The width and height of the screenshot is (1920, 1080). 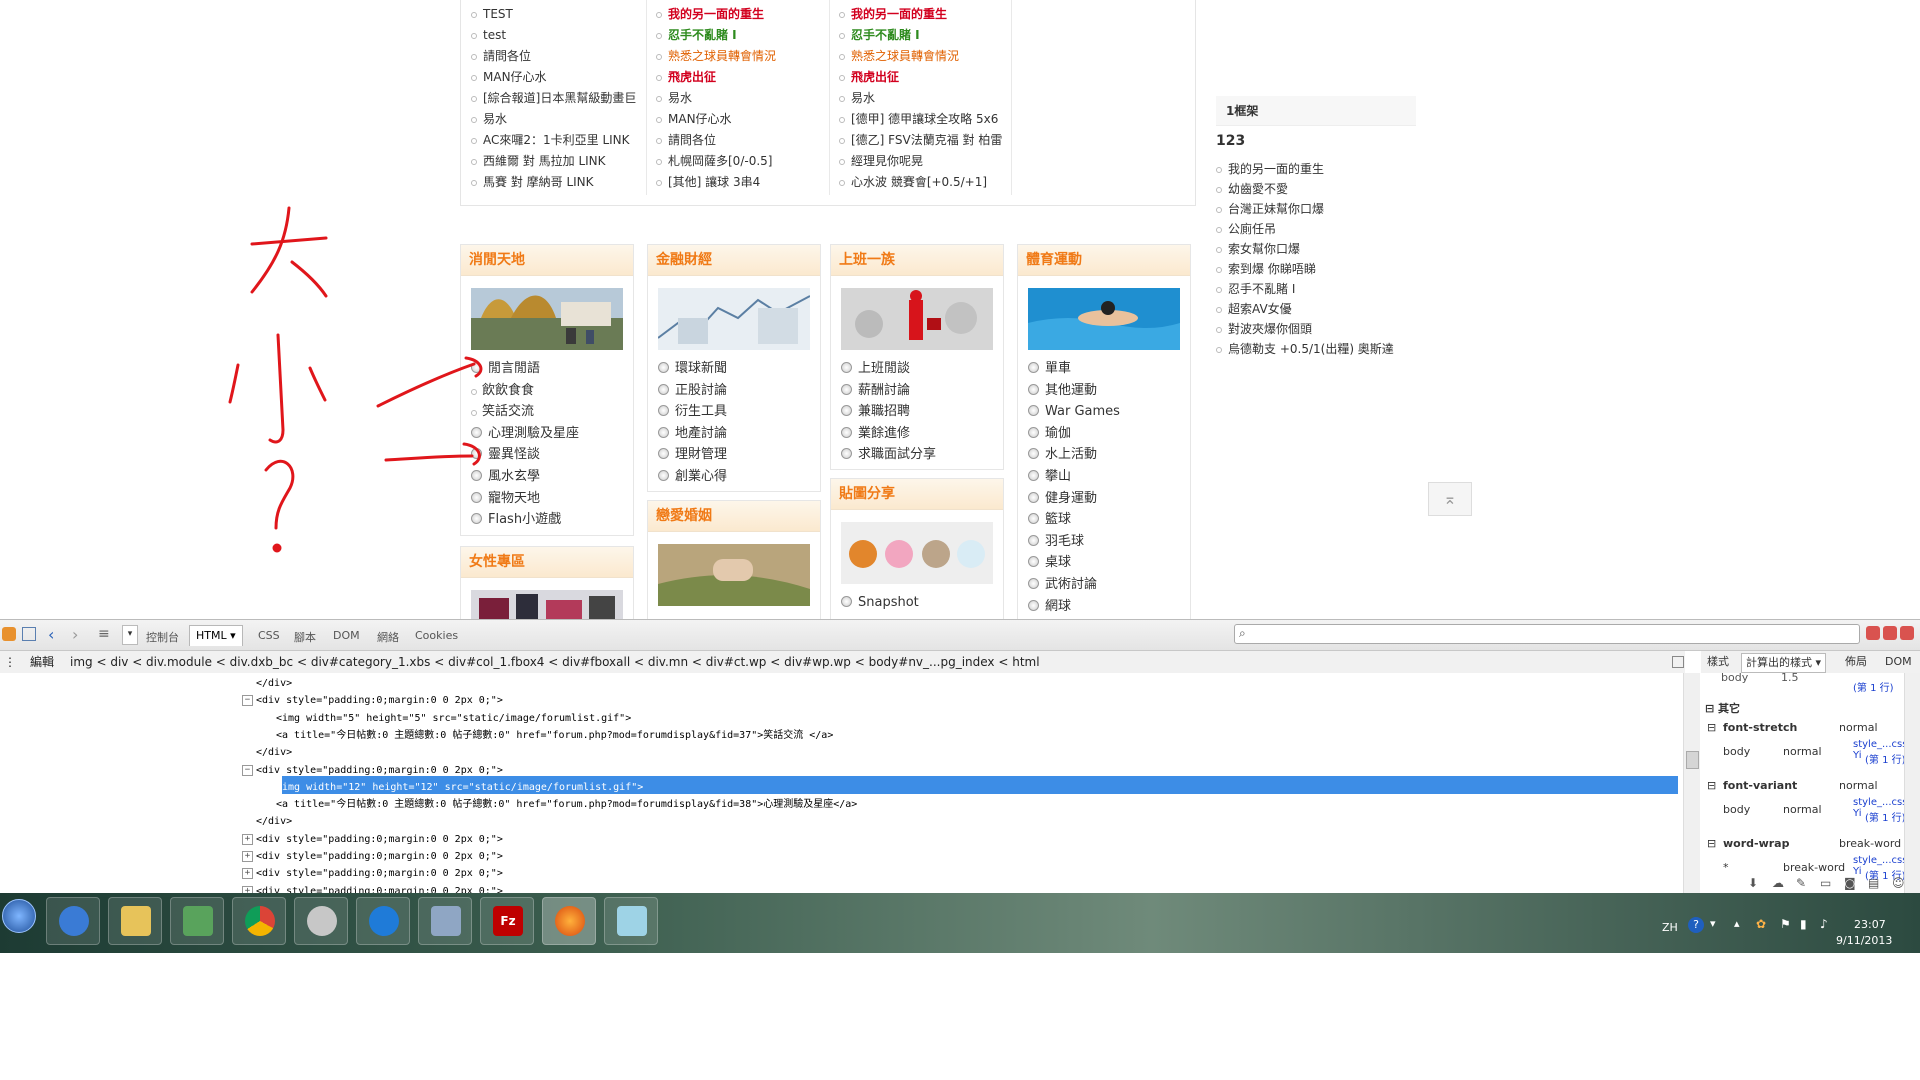 I want to click on flag-icon: ⚑, so click(x=1785, y=924).